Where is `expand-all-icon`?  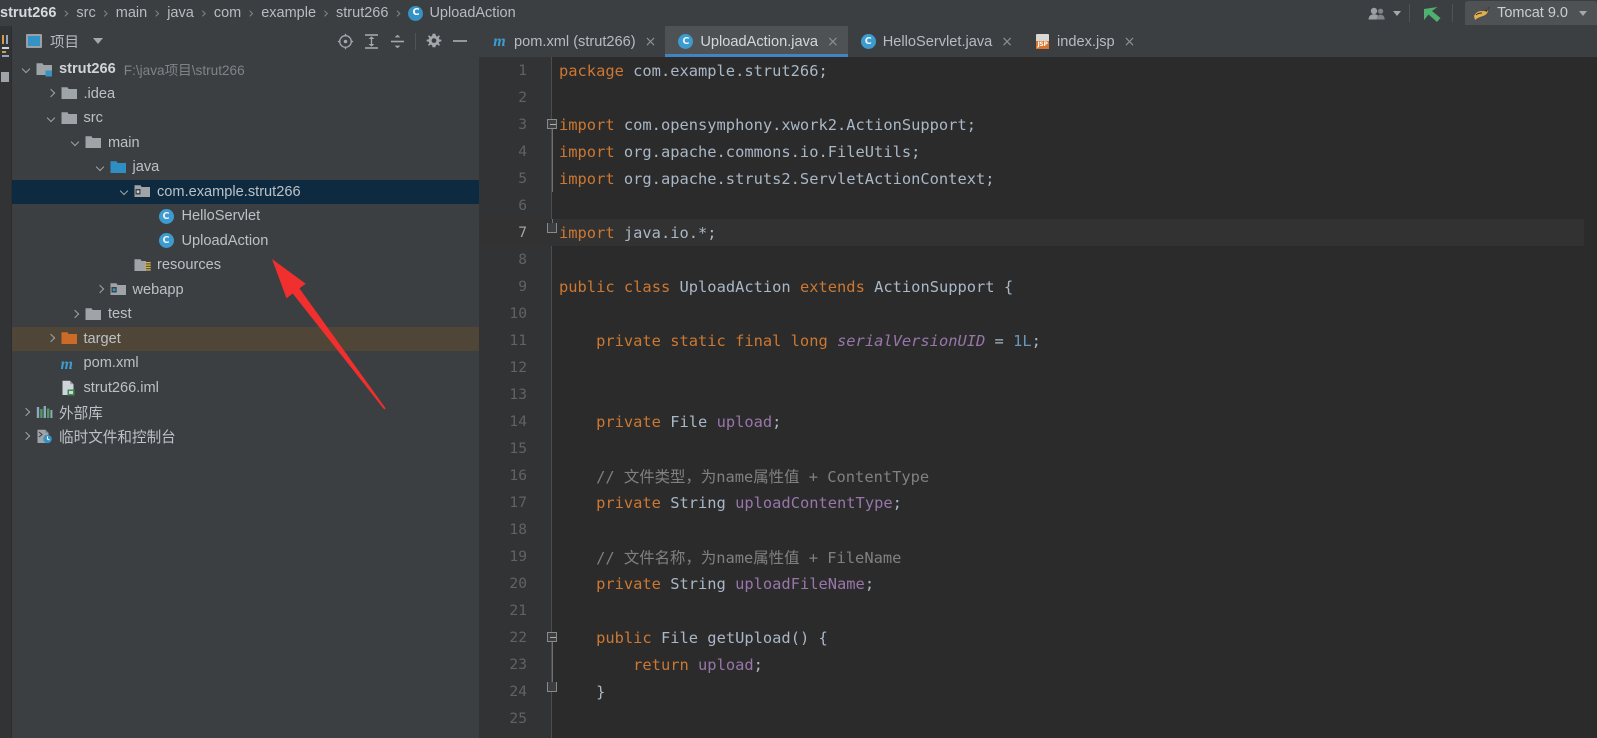
expand-all-icon is located at coordinates (371, 41).